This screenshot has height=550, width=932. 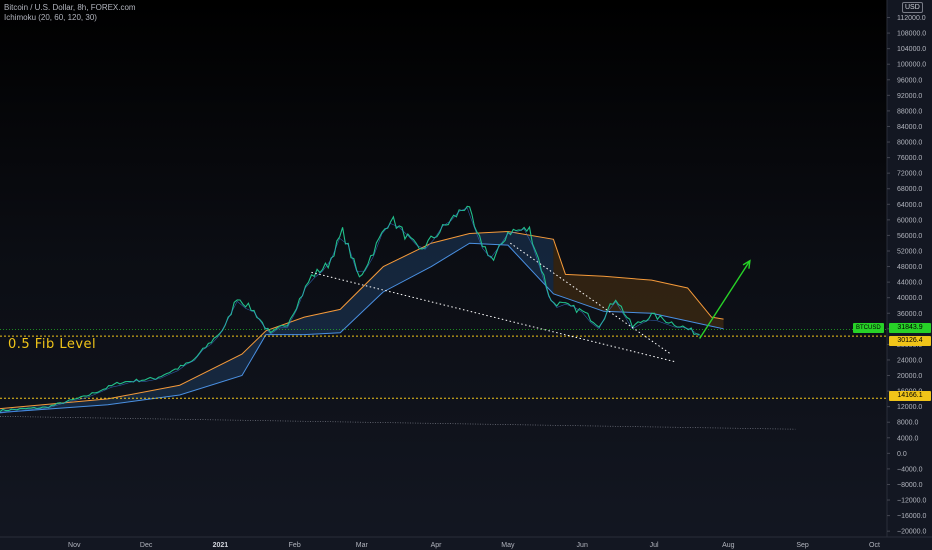 What do you see at coordinates (912, 7) in the screenshot?
I see `currency-button: USD` at bounding box center [912, 7].